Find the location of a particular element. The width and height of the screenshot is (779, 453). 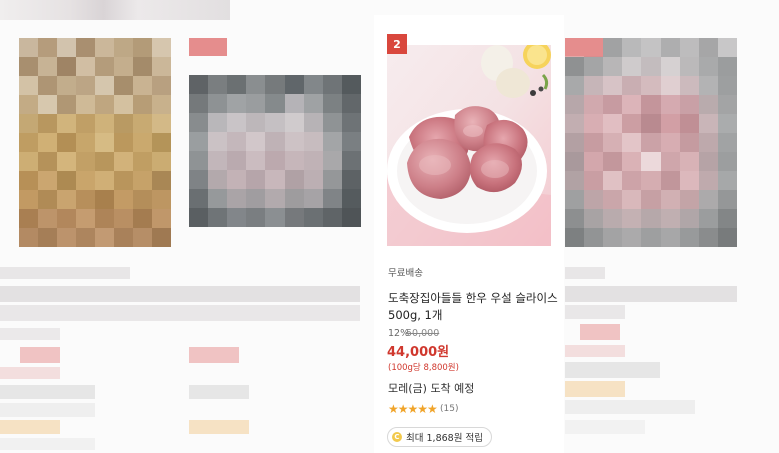

coin-icon: C is located at coordinates (397, 437).